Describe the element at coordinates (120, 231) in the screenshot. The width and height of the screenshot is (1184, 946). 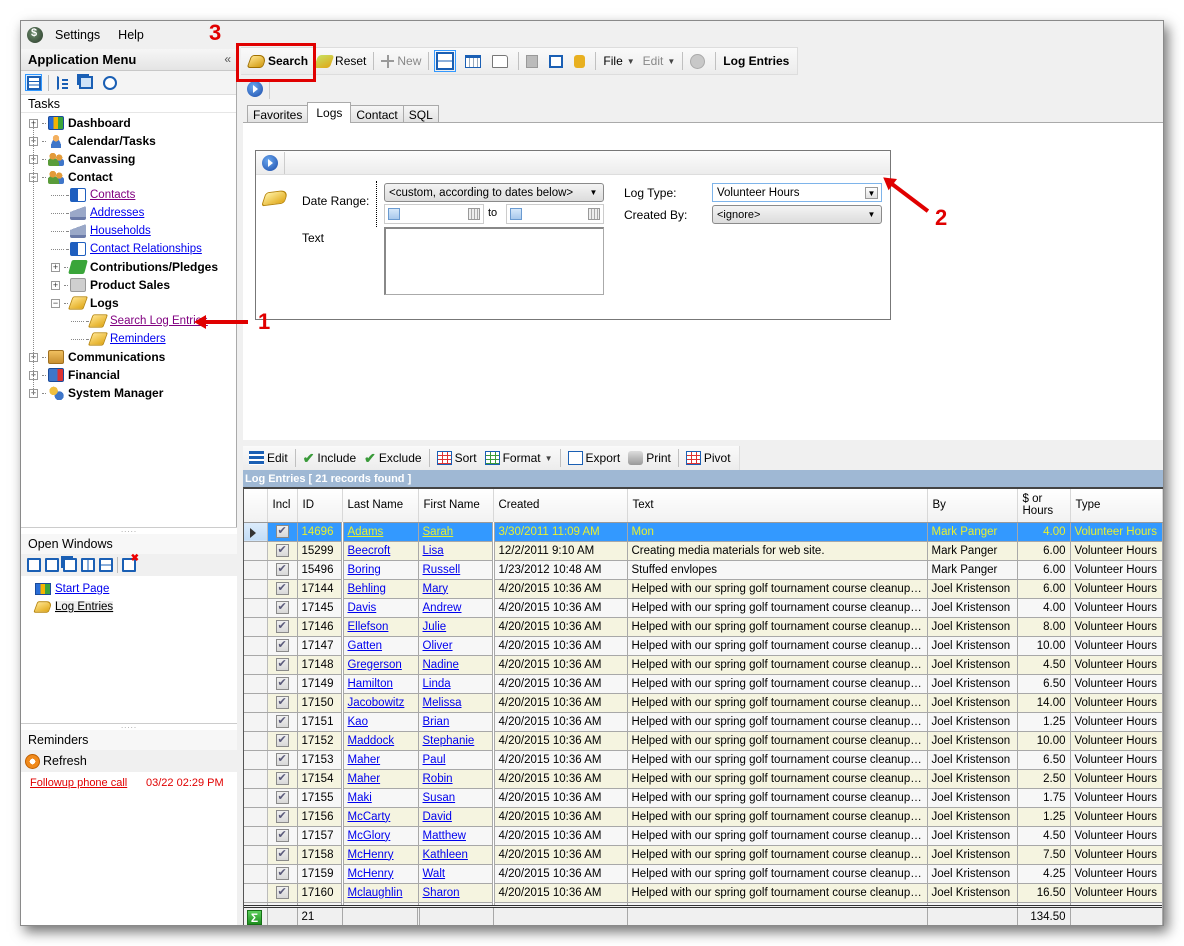
I see `tree-item-label: Households` at that location.